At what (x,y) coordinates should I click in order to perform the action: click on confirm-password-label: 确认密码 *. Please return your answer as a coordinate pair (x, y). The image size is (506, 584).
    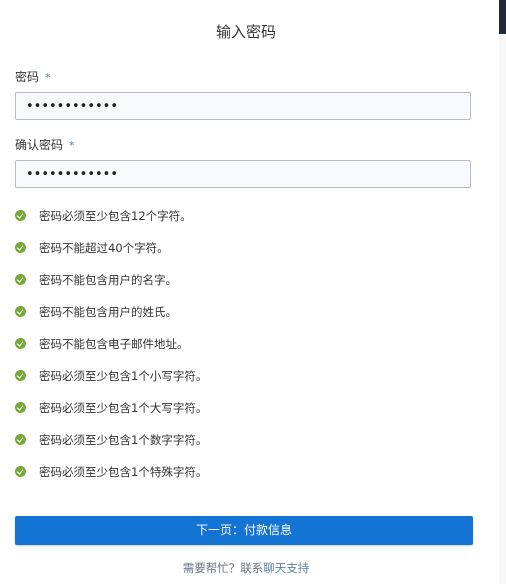
    Looking at the image, I should click on (45, 144).